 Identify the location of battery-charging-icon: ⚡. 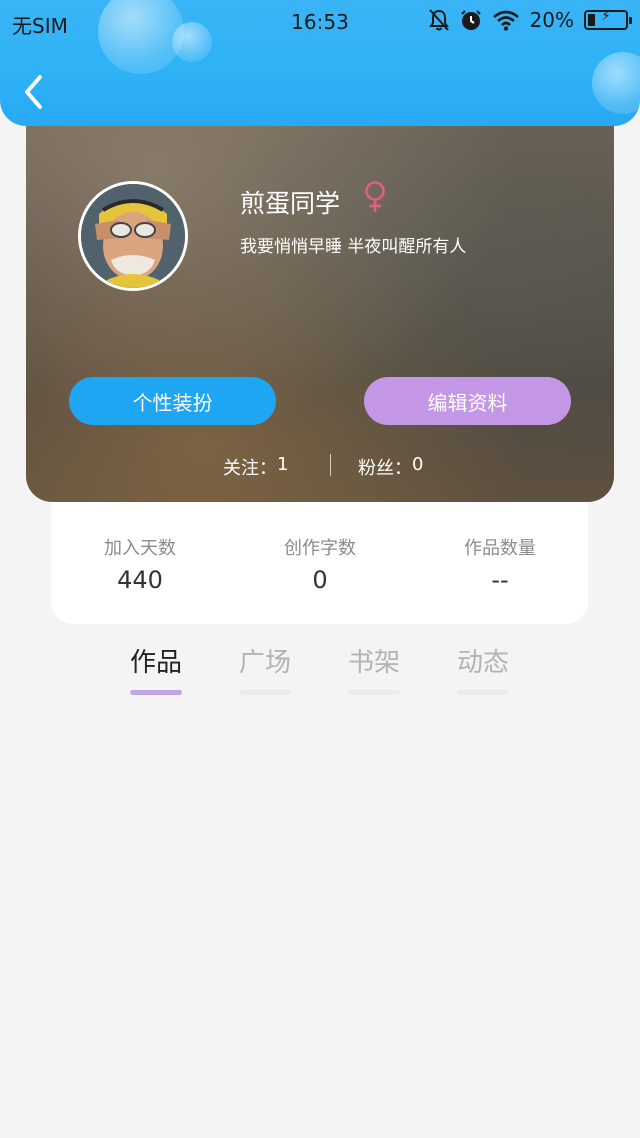
(608, 19).